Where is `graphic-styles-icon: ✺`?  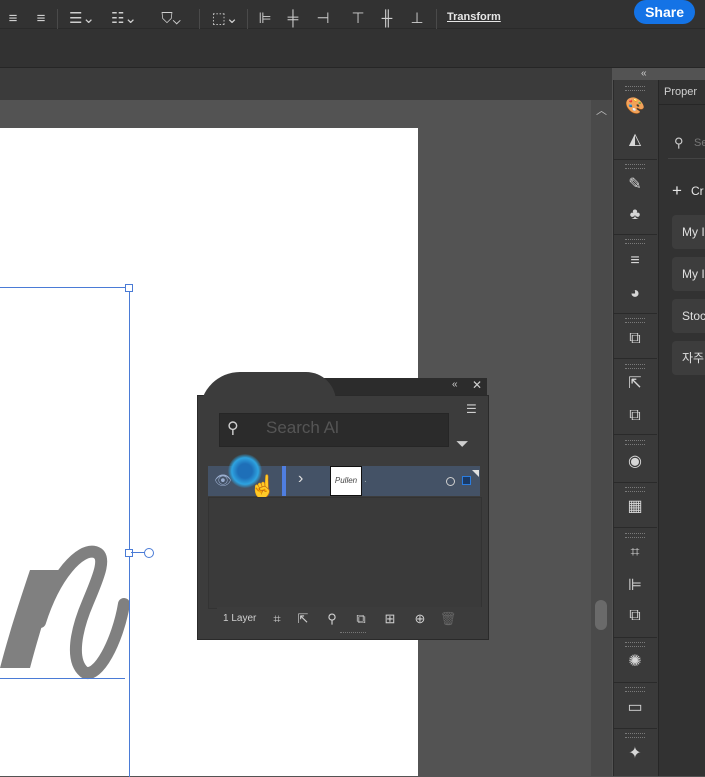
graphic-styles-icon: ✺ is located at coordinates (635, 662).